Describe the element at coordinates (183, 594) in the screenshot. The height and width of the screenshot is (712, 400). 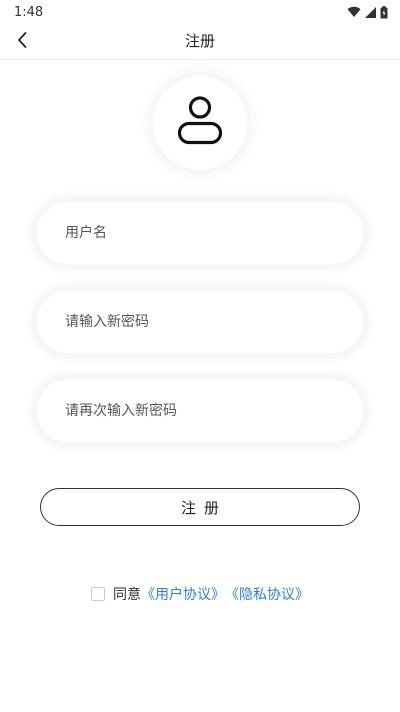
I see `user-agreement-link: 《用户协议》` at that location.